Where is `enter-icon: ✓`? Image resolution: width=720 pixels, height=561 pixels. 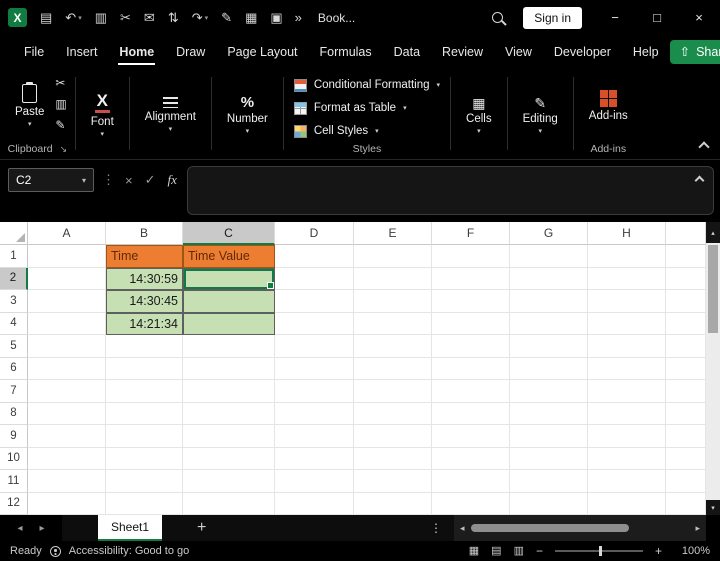 enter-icon: ✓ is located at coordinates (150, 180).